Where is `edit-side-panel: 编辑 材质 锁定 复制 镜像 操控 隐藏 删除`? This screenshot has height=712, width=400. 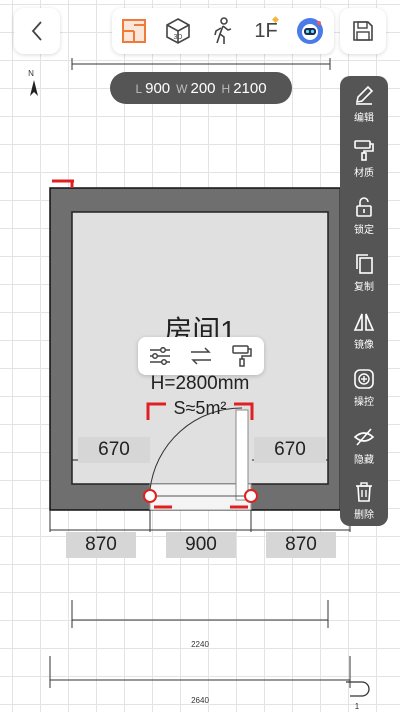 edit-side-panel: 编辑 材质 锁定 复制 镜像 操控 隐藏 删除 is located at coordinates (364, 301).